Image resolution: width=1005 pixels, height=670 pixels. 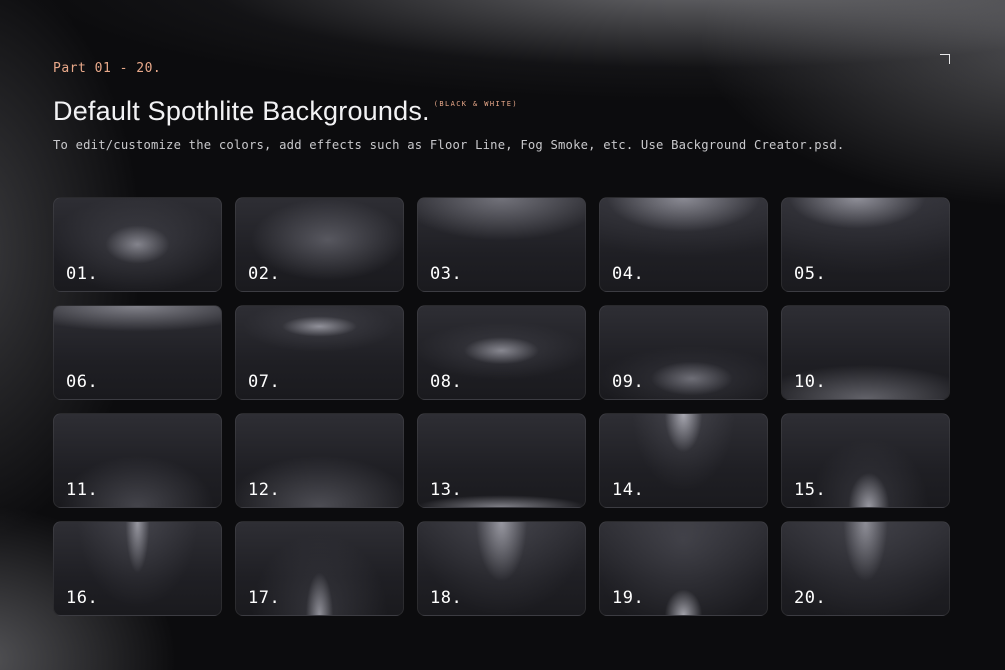 I want to click on background-tile-12: 12., so click(x=319, y=460).